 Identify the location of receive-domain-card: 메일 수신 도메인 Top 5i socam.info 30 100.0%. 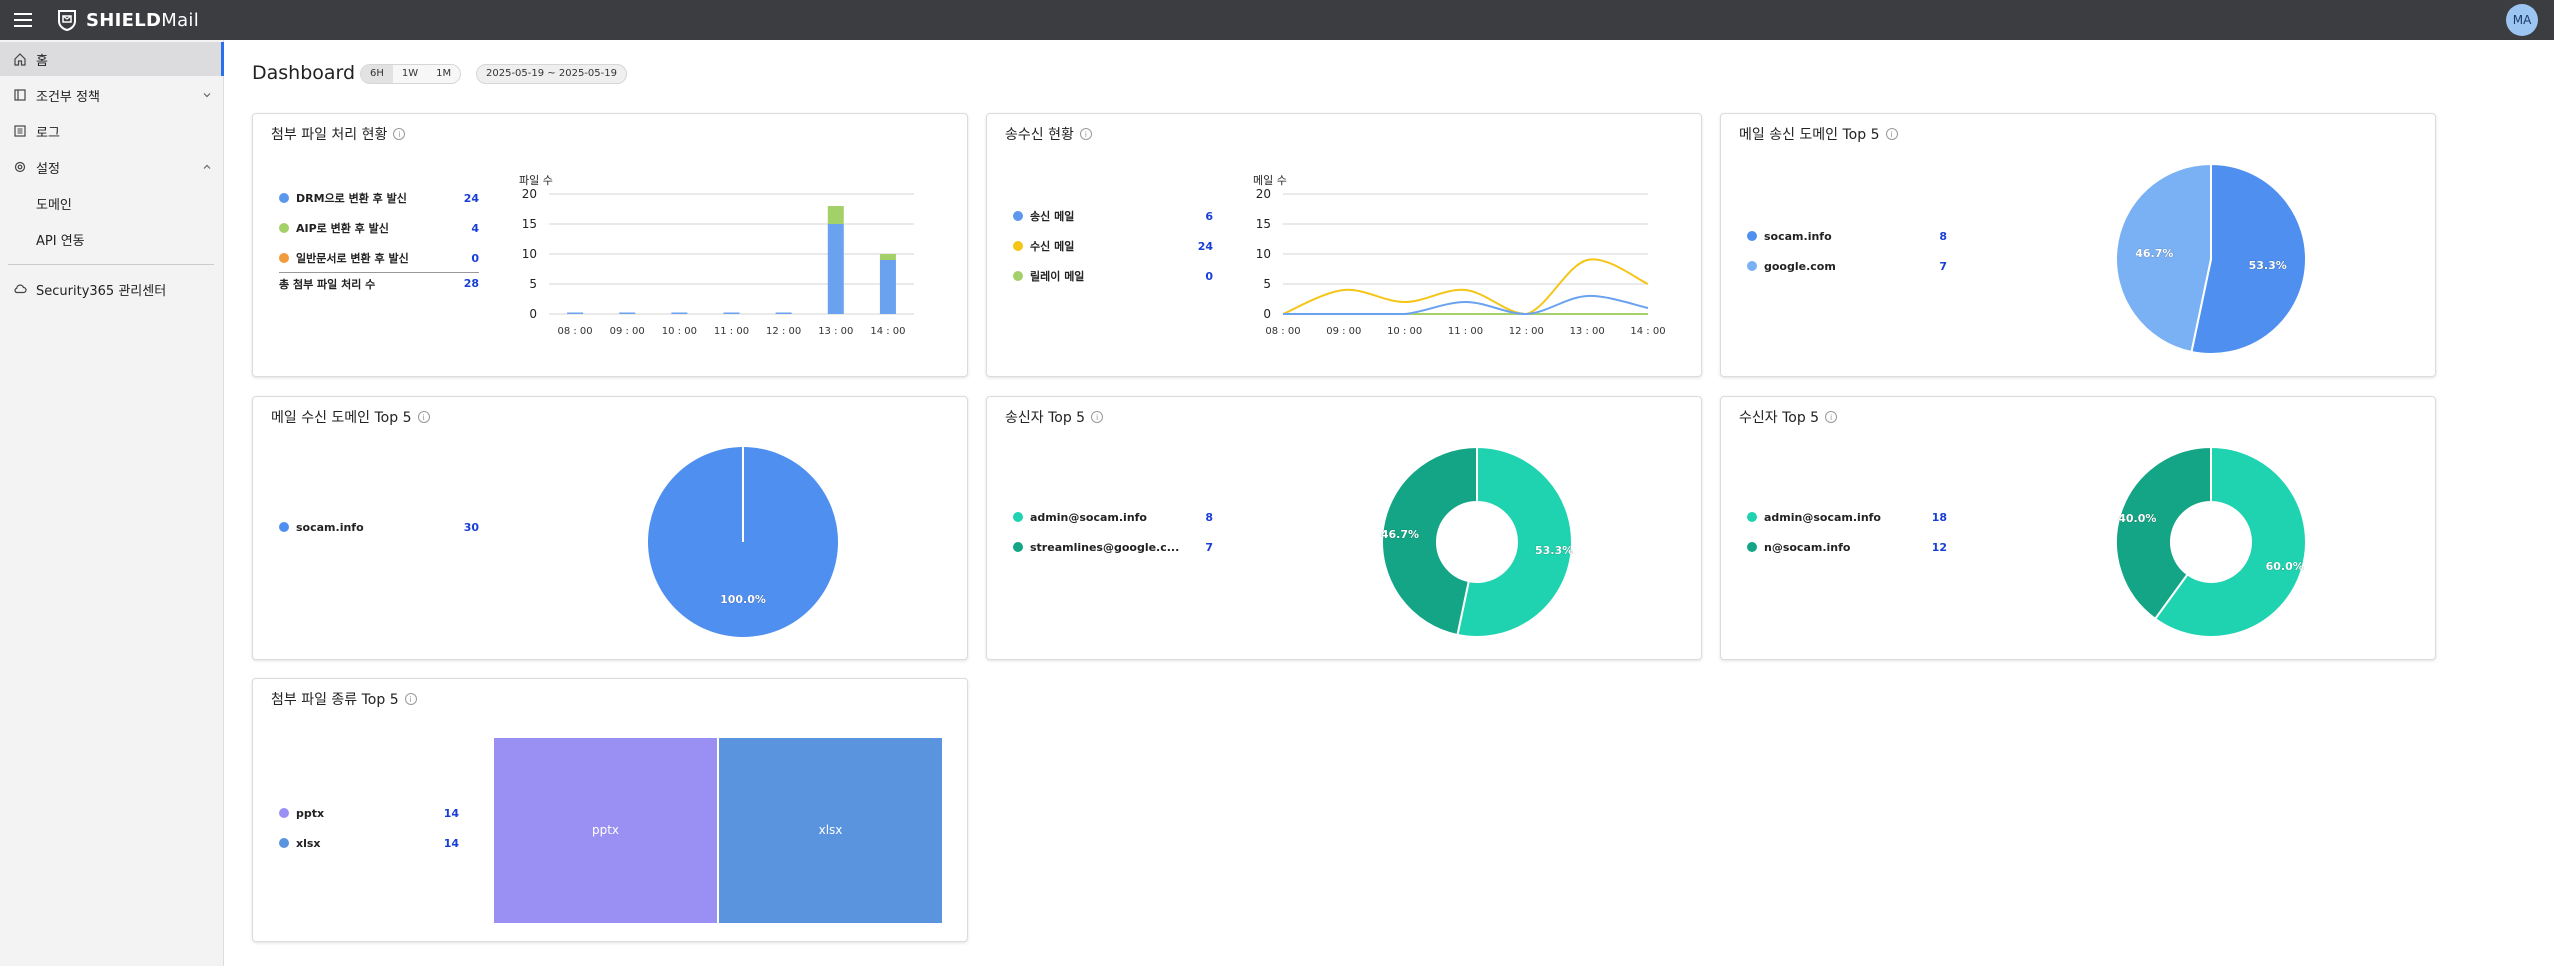
(610, 528).